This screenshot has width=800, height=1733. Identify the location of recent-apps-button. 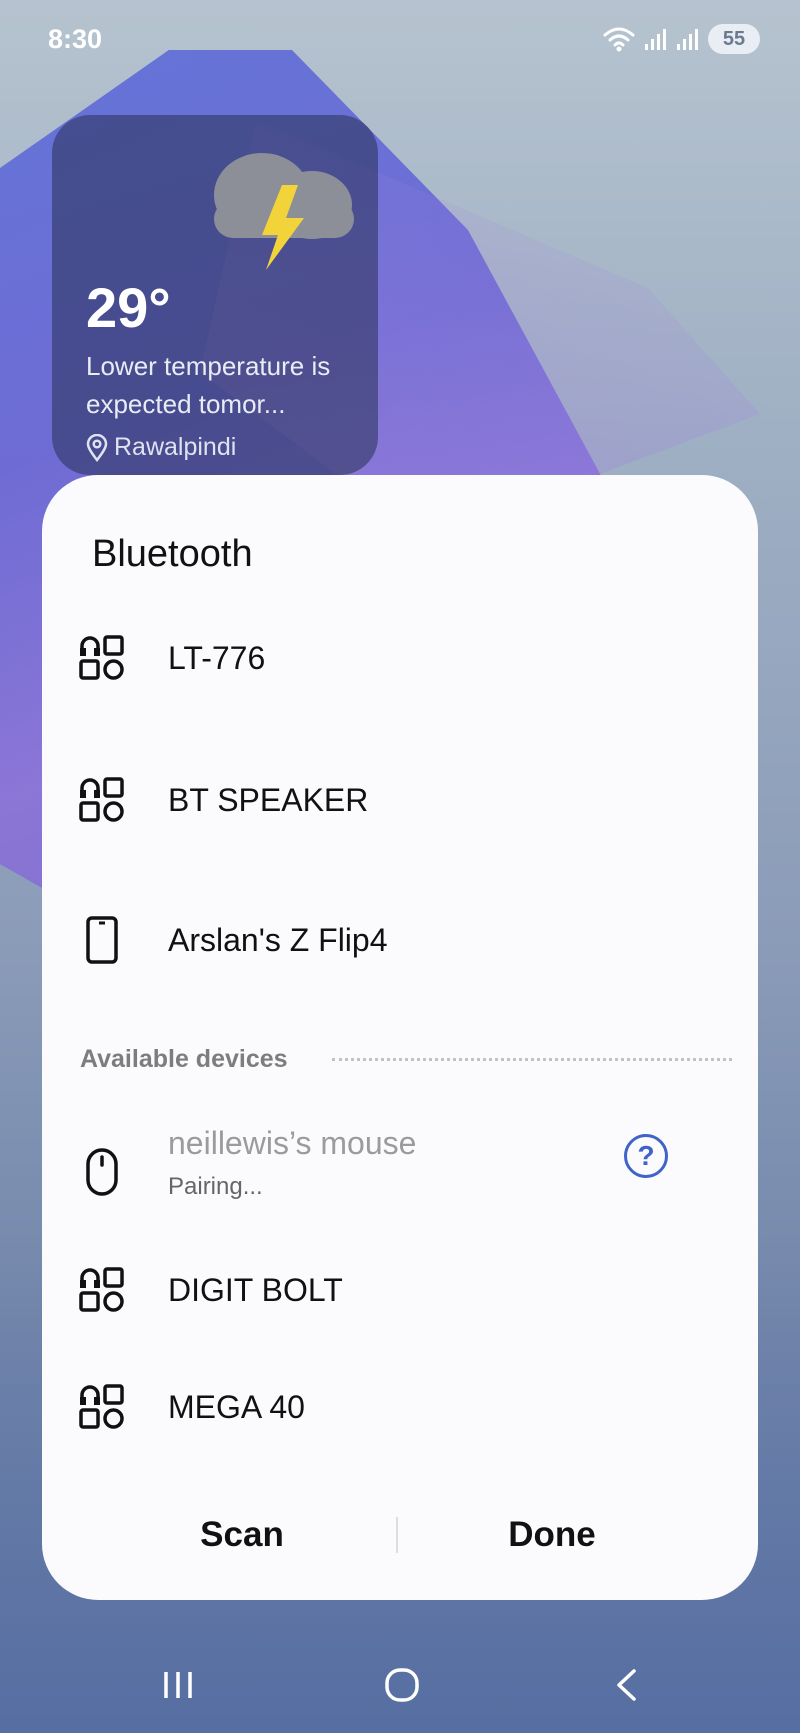
(178, 1685).